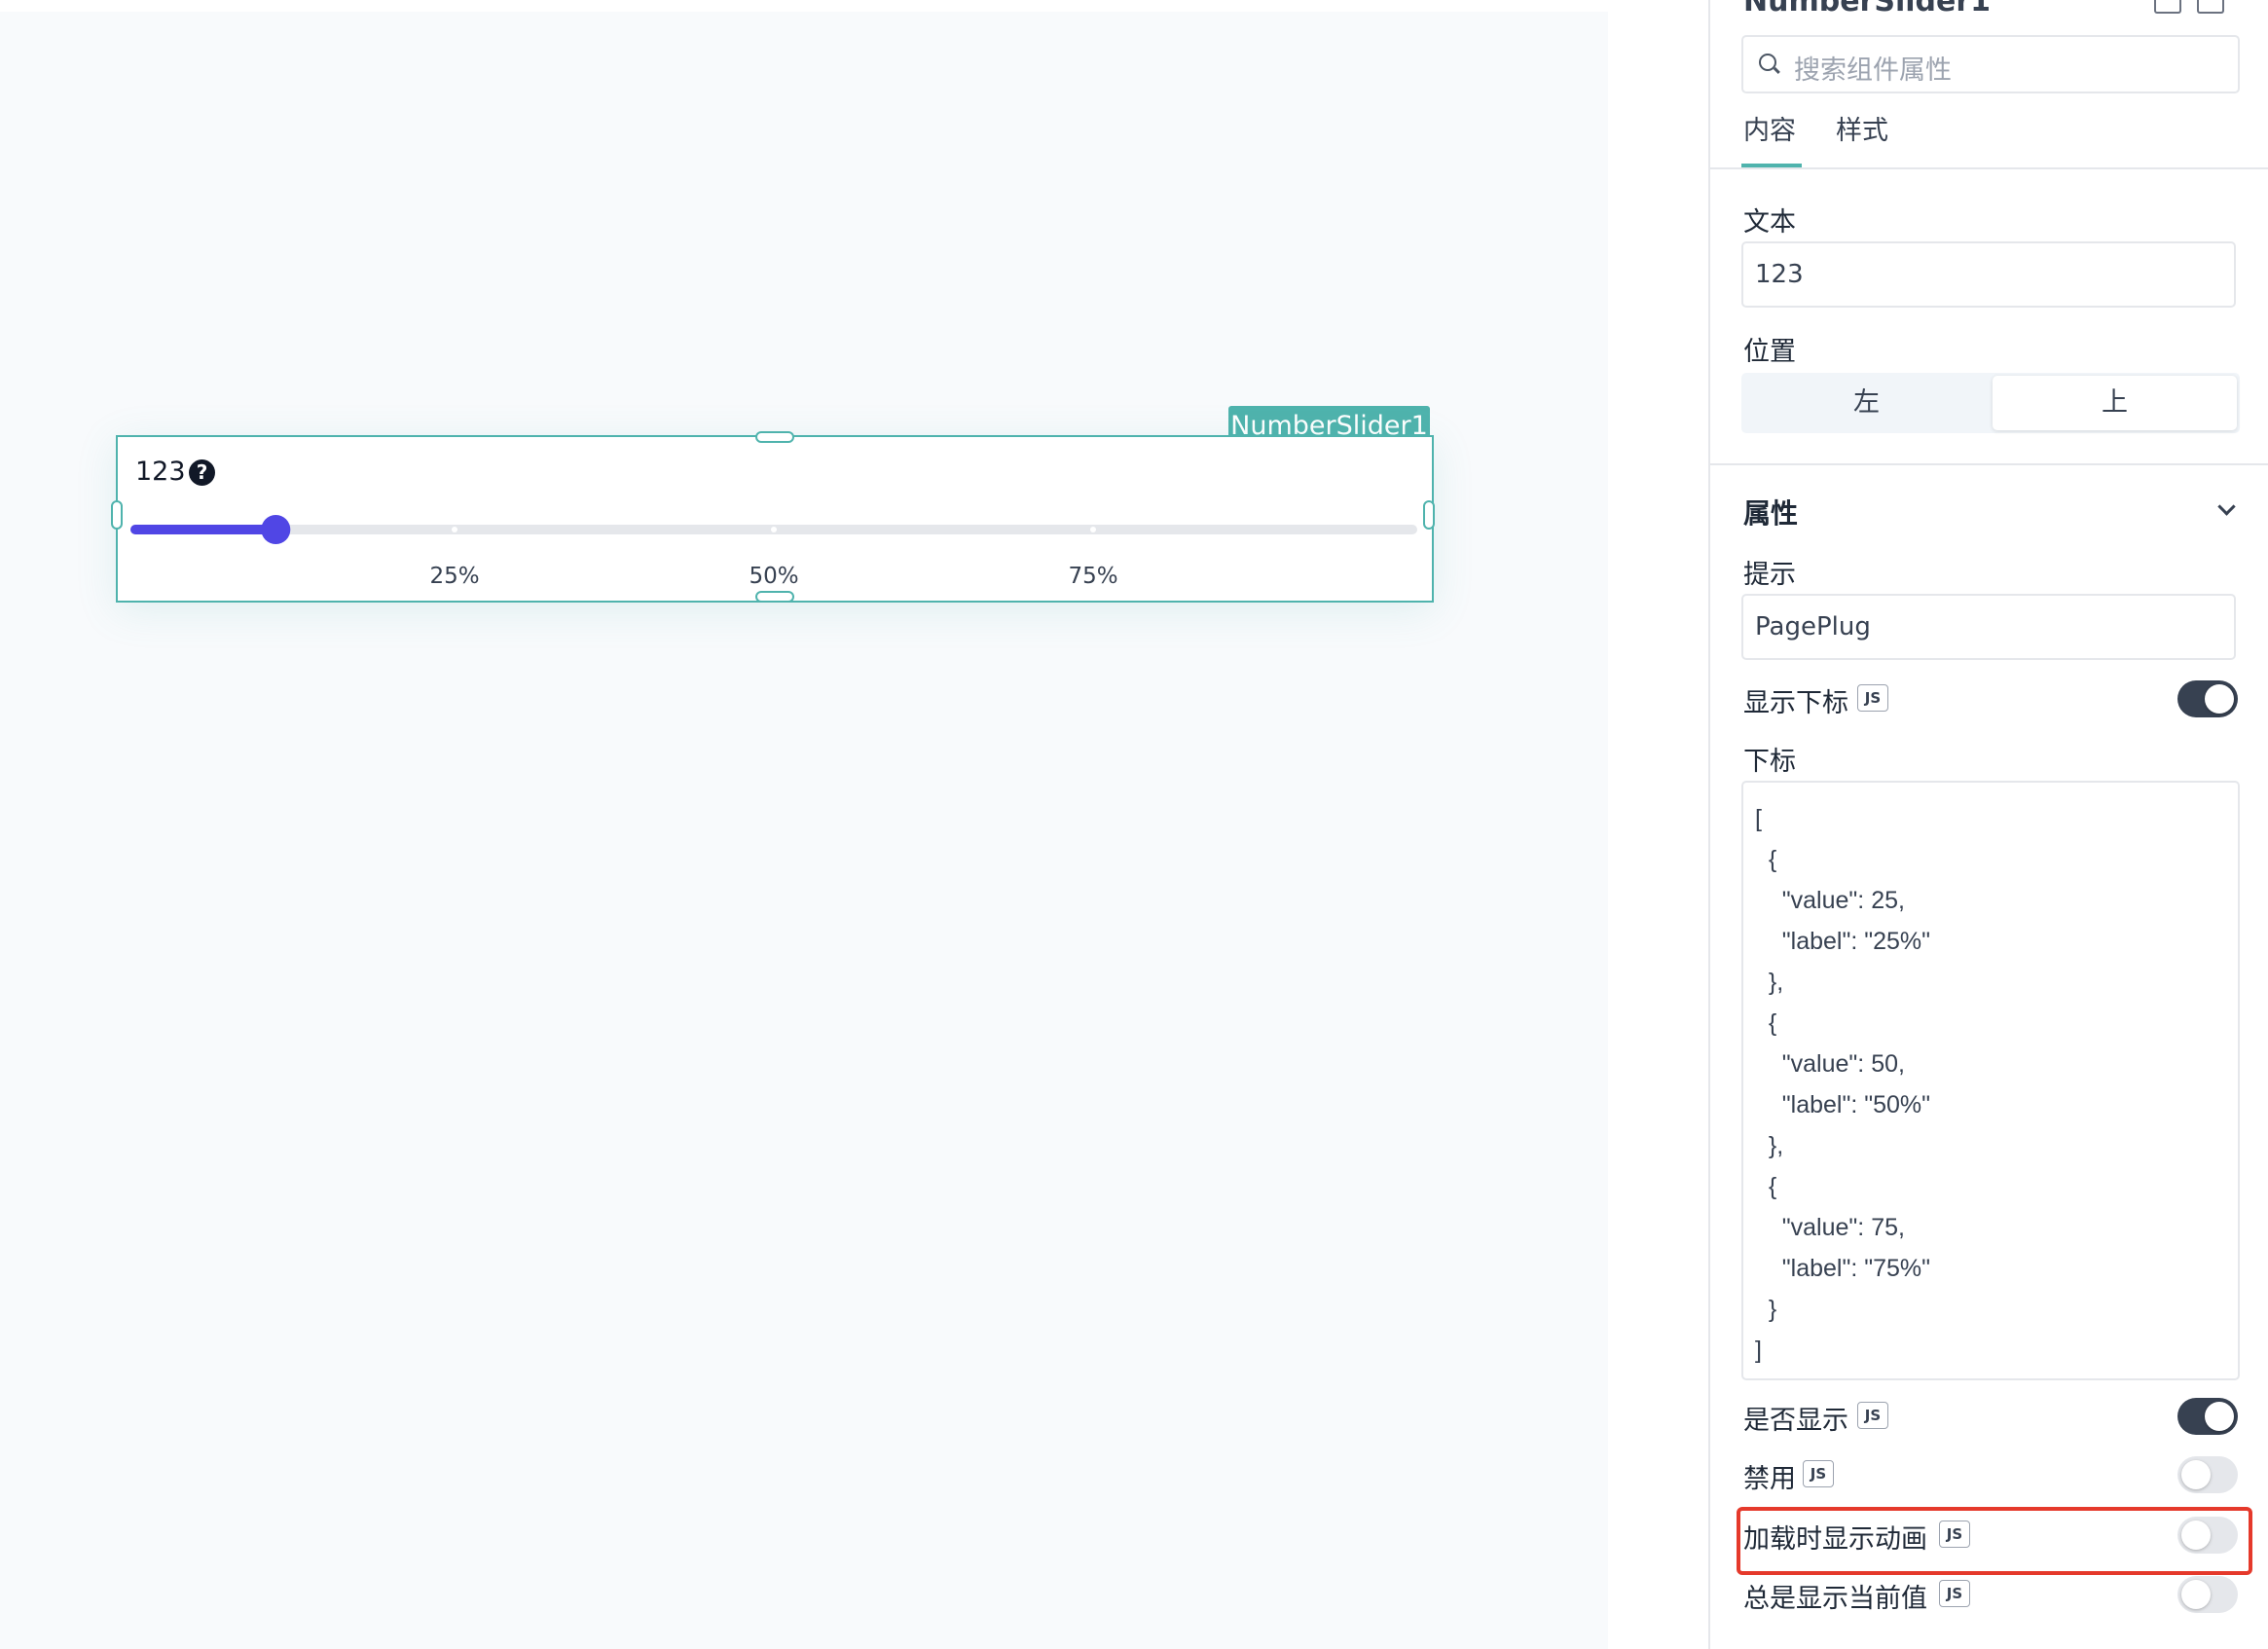  I want to click on always-show-value-label: 总是显示当前值, so click(1835, 1599).